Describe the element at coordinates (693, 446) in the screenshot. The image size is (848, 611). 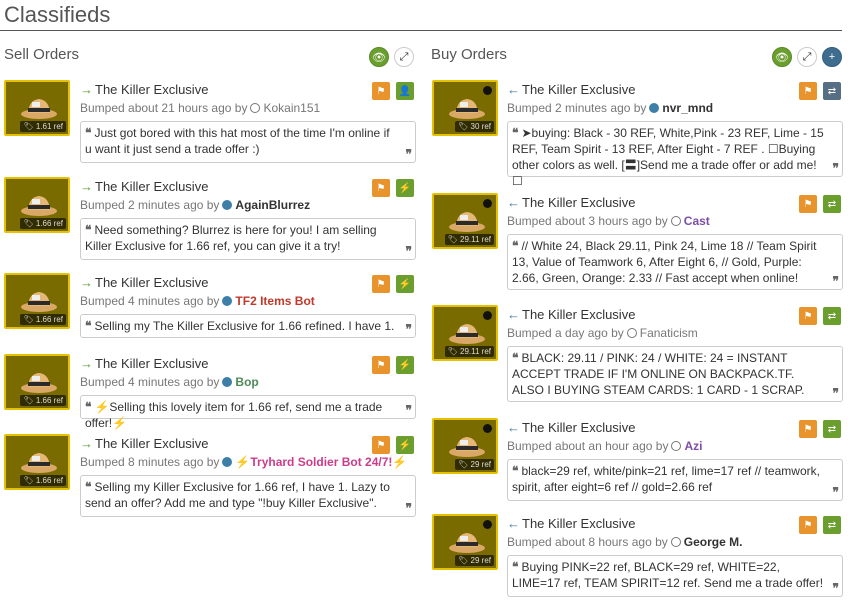
I see `user-link: Azi` at that location.